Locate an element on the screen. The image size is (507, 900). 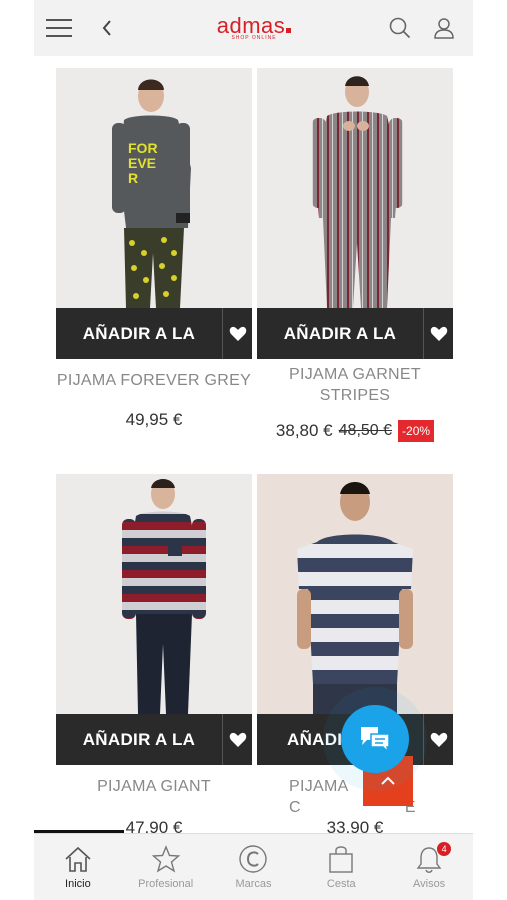
tab-marcas: Marcas is located at coordinates (254, 867).